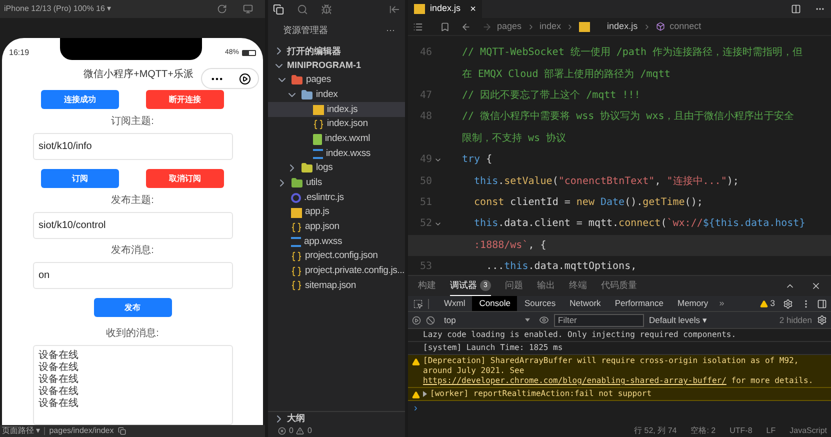 Image resolution: width=831 pixels, height=437 pixels. I want to click on action-button: 连接成功, so click(80, 99).